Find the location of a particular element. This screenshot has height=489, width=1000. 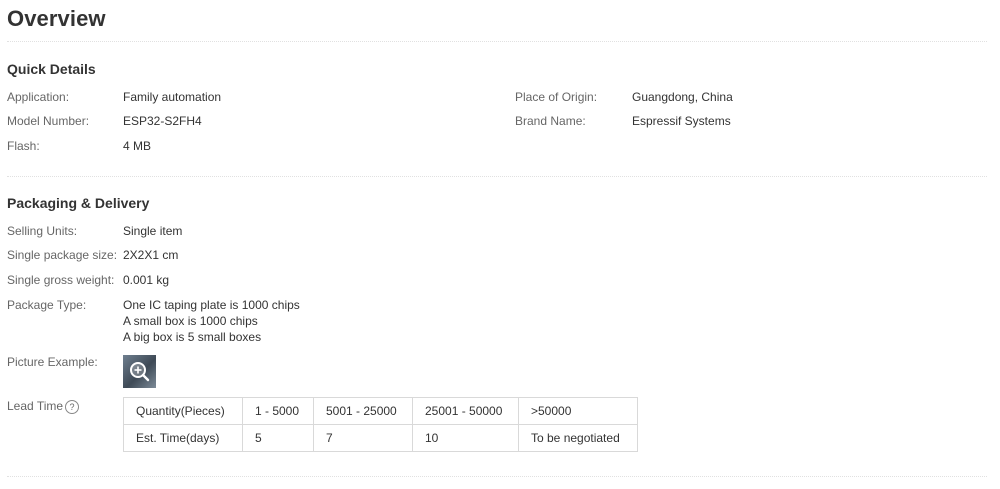

selling-units-label: Selling Units: is located at coordinates (42, 231).